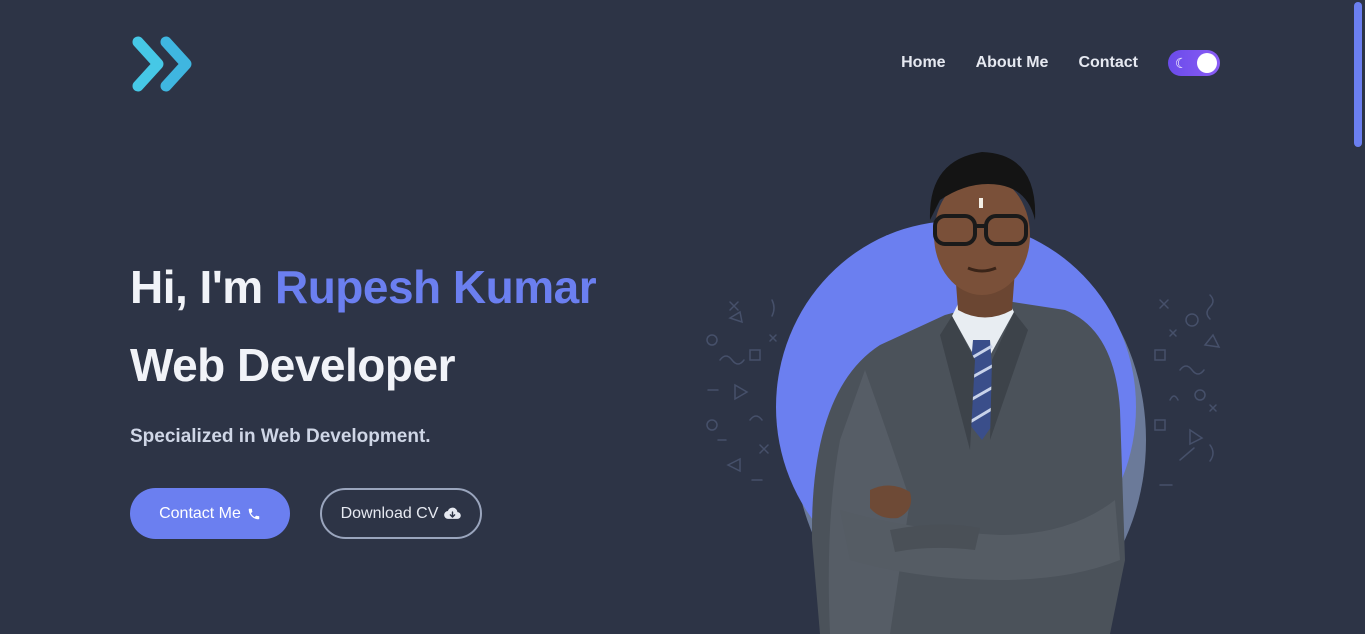  Describe the element at coordinates (1181, 63) in the screenshot. I see `moon-icon: ☾` at that location.